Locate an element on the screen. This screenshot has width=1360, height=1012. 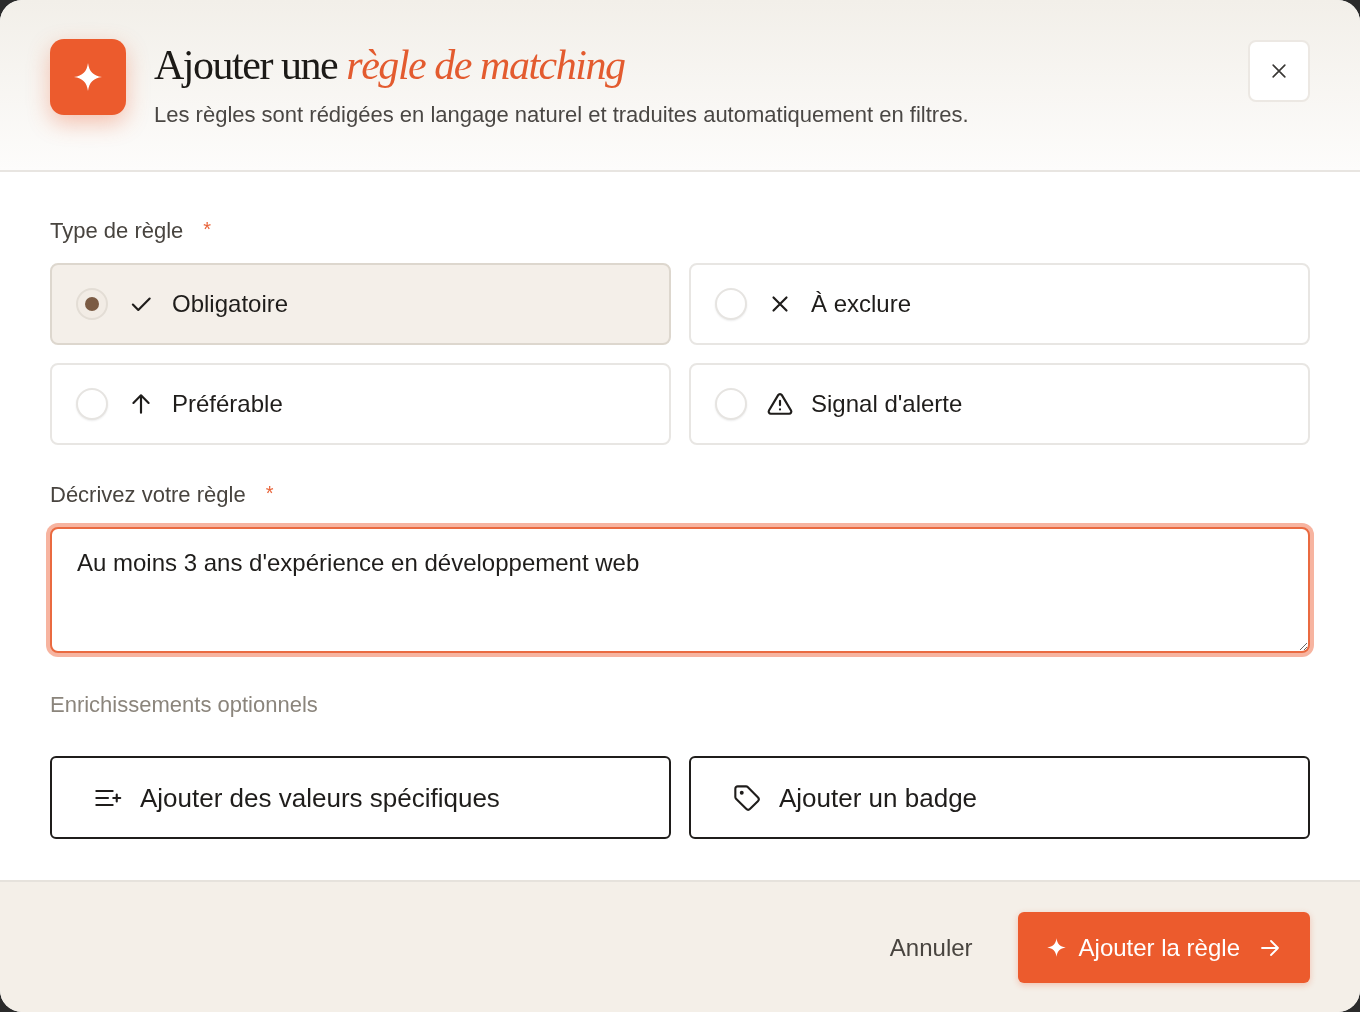
close-icon is located at coordinates (1279, 71).